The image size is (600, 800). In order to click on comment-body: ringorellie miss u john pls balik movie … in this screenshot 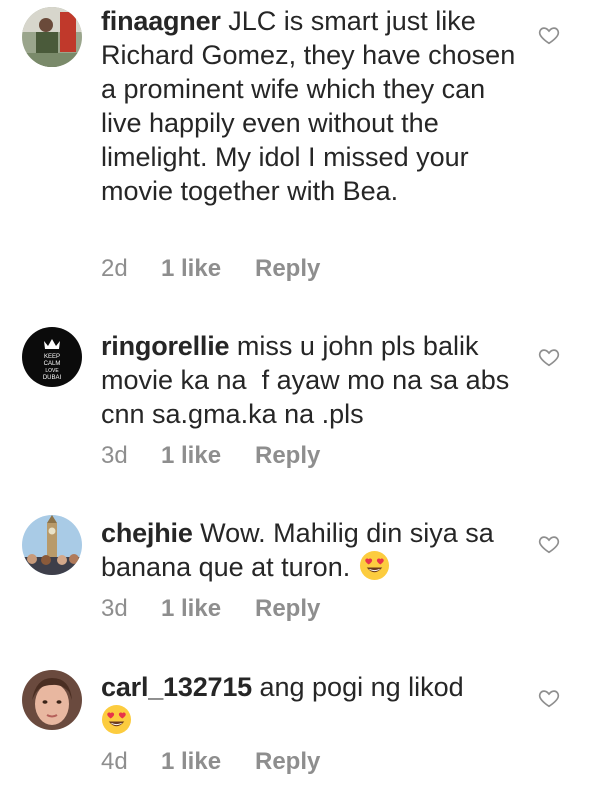, I will do `click(313, 380)`.